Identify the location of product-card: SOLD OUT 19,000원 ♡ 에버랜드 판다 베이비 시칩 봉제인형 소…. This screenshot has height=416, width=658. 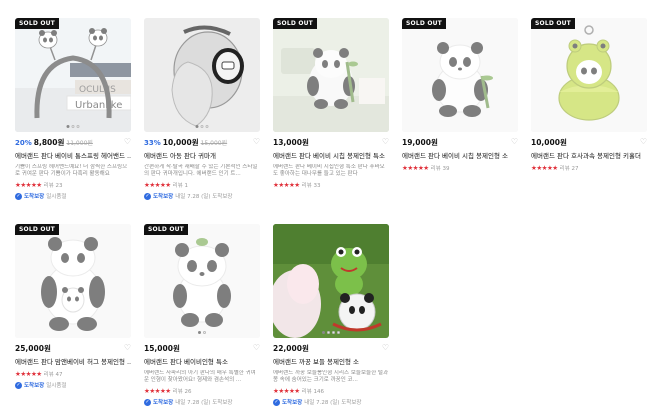
(460, 95).